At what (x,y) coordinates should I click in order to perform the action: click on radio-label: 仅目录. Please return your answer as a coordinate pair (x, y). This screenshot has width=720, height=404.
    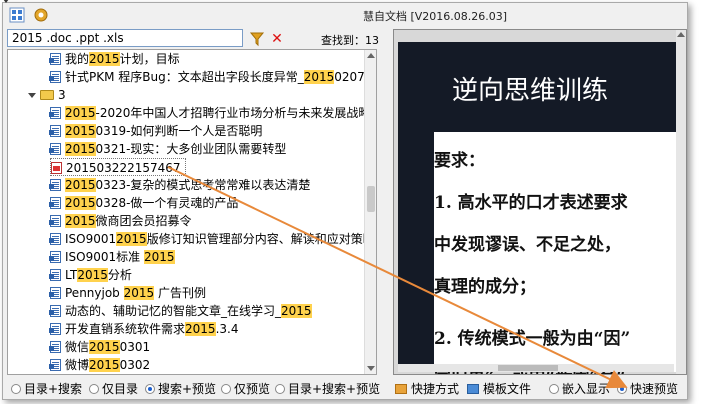
    Looking at the image, I should click on (120, 389).